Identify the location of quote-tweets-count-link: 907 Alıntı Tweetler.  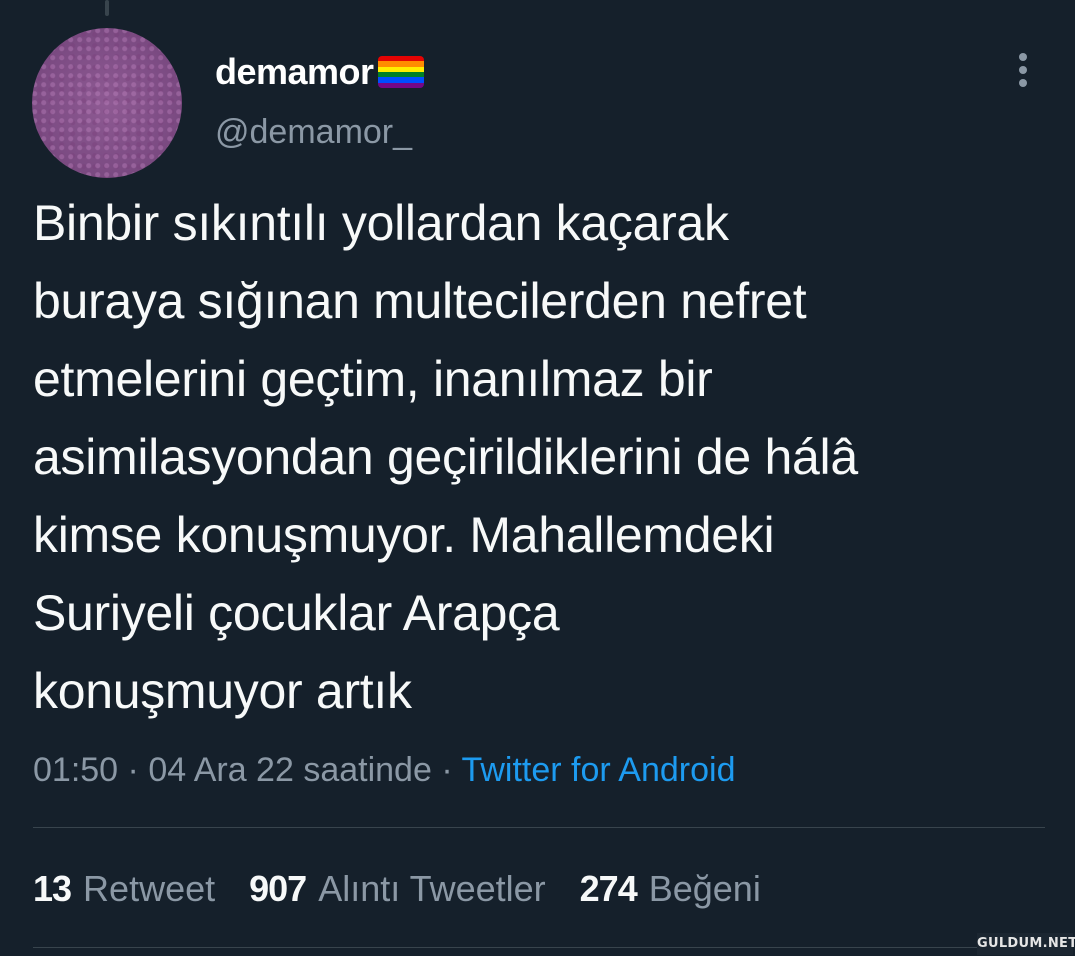
(397, 889).